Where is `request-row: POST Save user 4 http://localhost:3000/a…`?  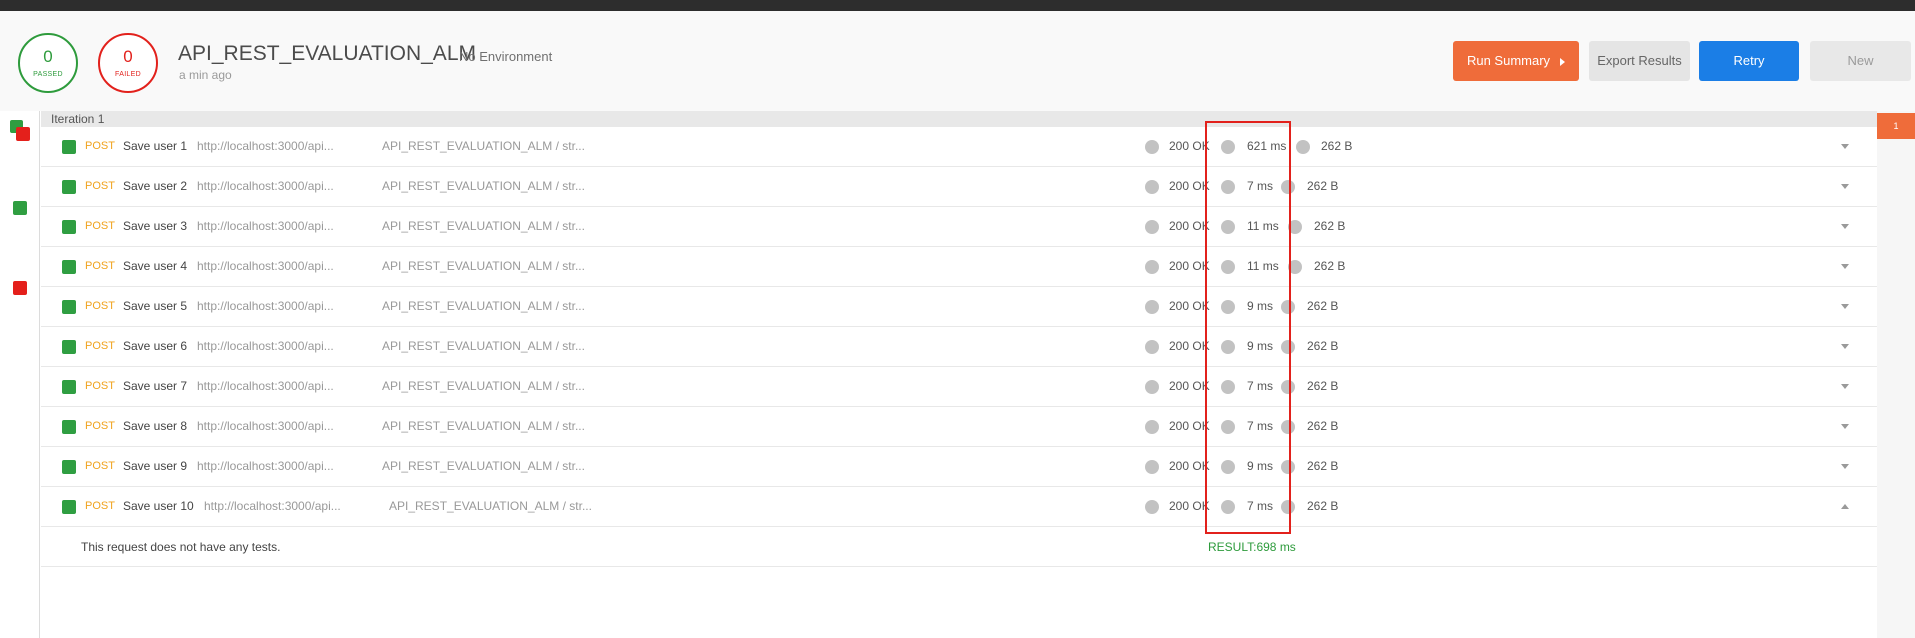 request-row: POST Save user 4 http://localhost:3000/a… is located at coordinates (959, 267).